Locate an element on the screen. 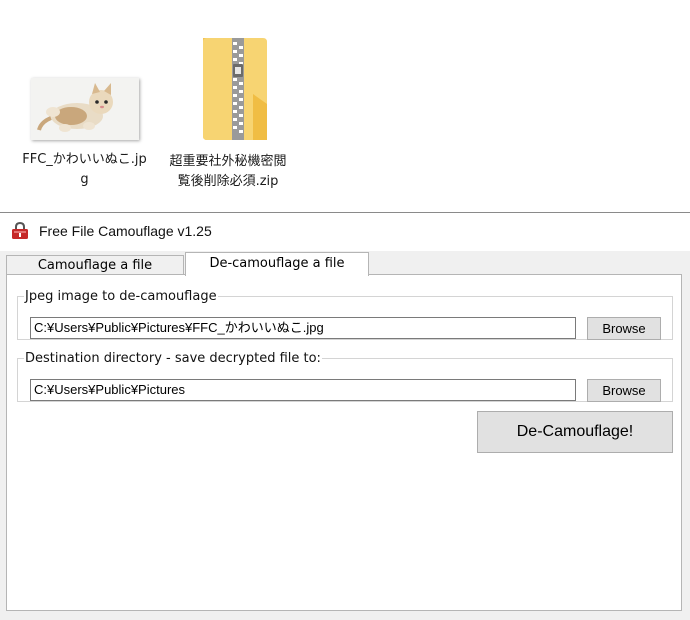 This screenshot has width=690, height=620. decamouflage-button: De-Camouflage! is located at coordinates (575, 432).